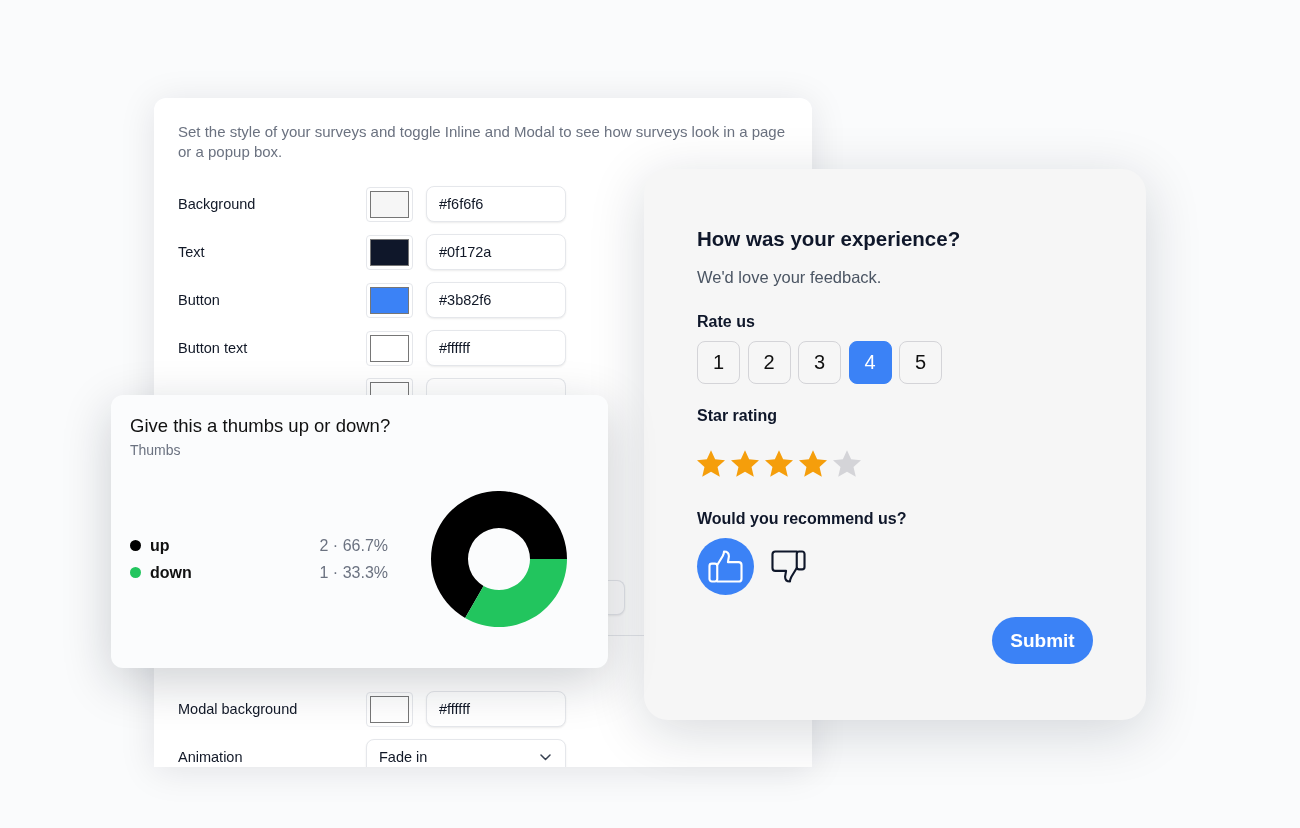 This screenshot has height=828, width=1300. I want to click on star-rating, so click(779, 463).